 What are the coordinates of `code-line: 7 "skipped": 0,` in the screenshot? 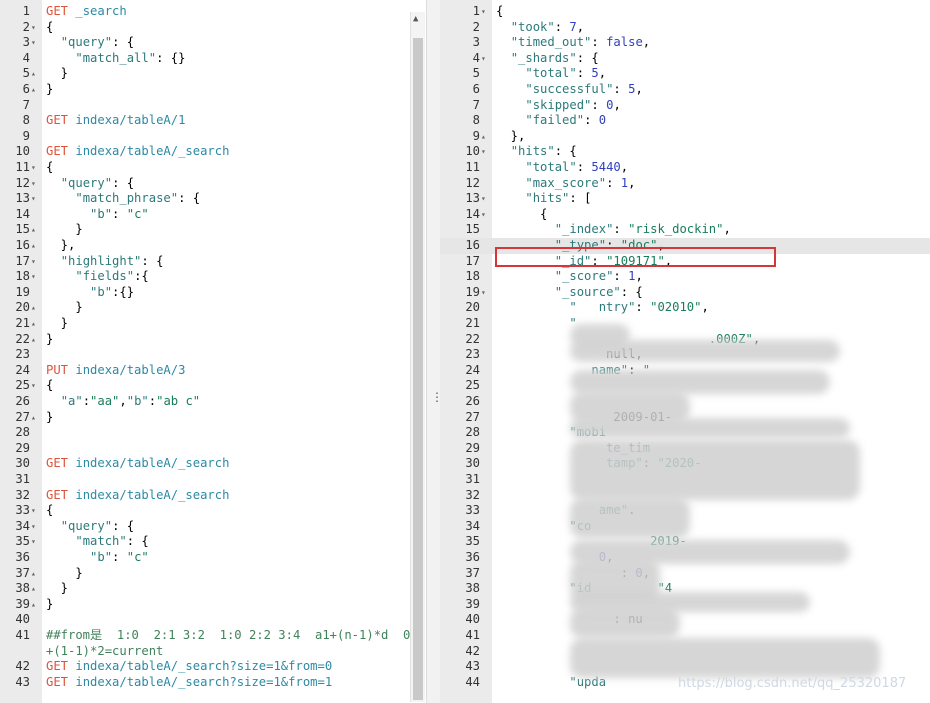 It's located at (685, 106).